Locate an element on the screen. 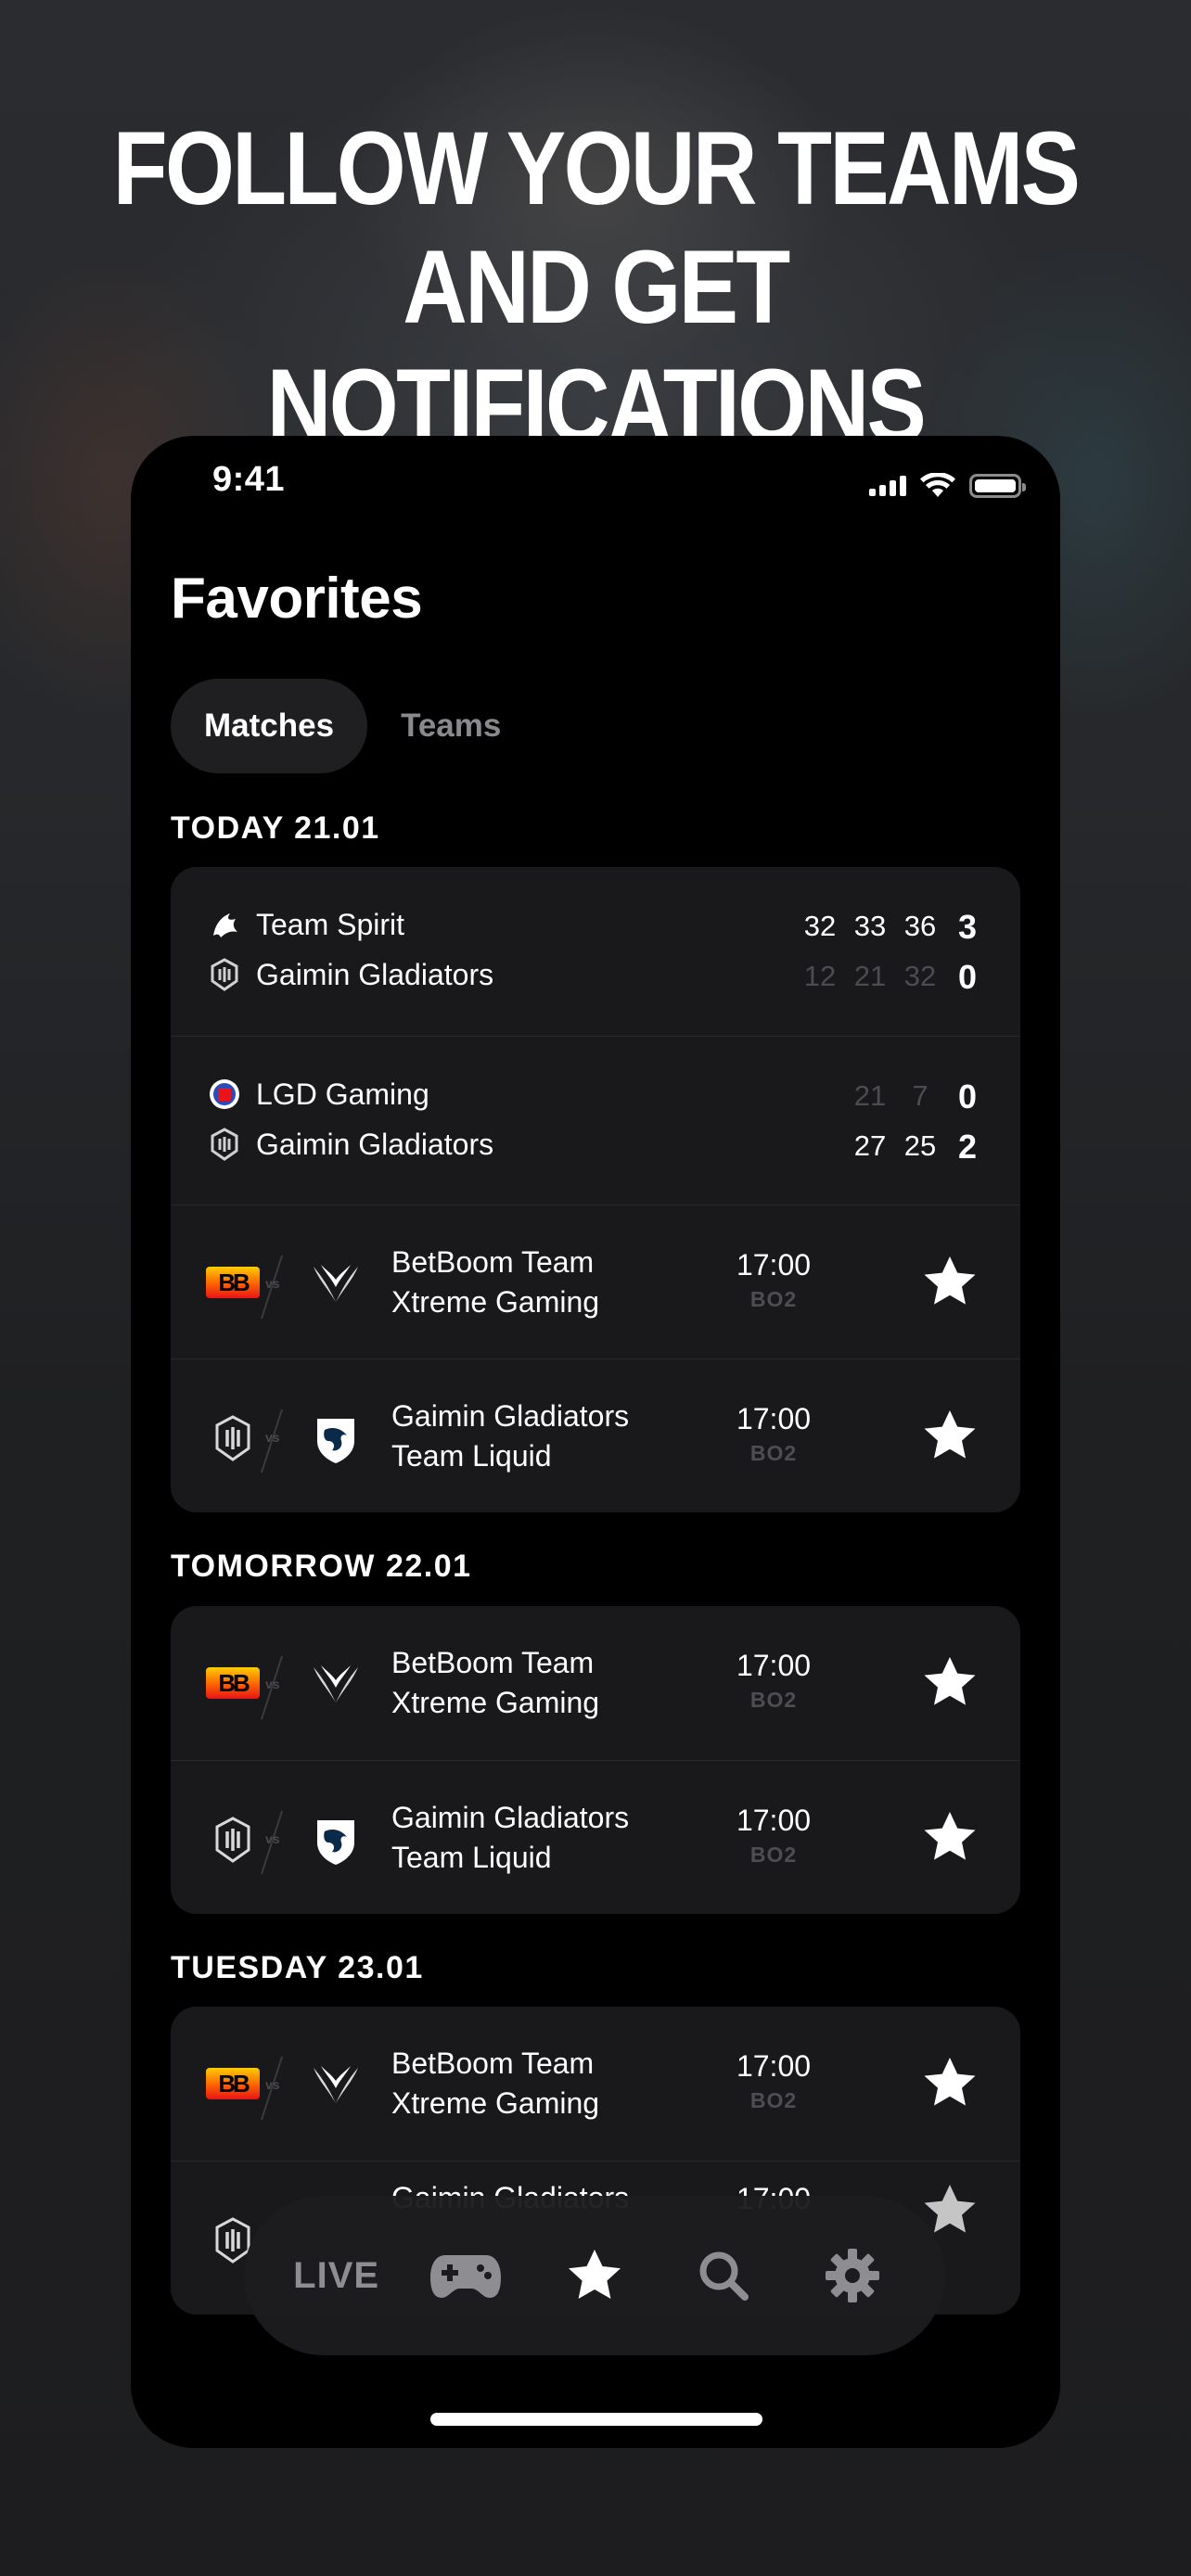  headline-line-1: FOLLOW YOUR TEAMS is located at coordinates (597, 168).